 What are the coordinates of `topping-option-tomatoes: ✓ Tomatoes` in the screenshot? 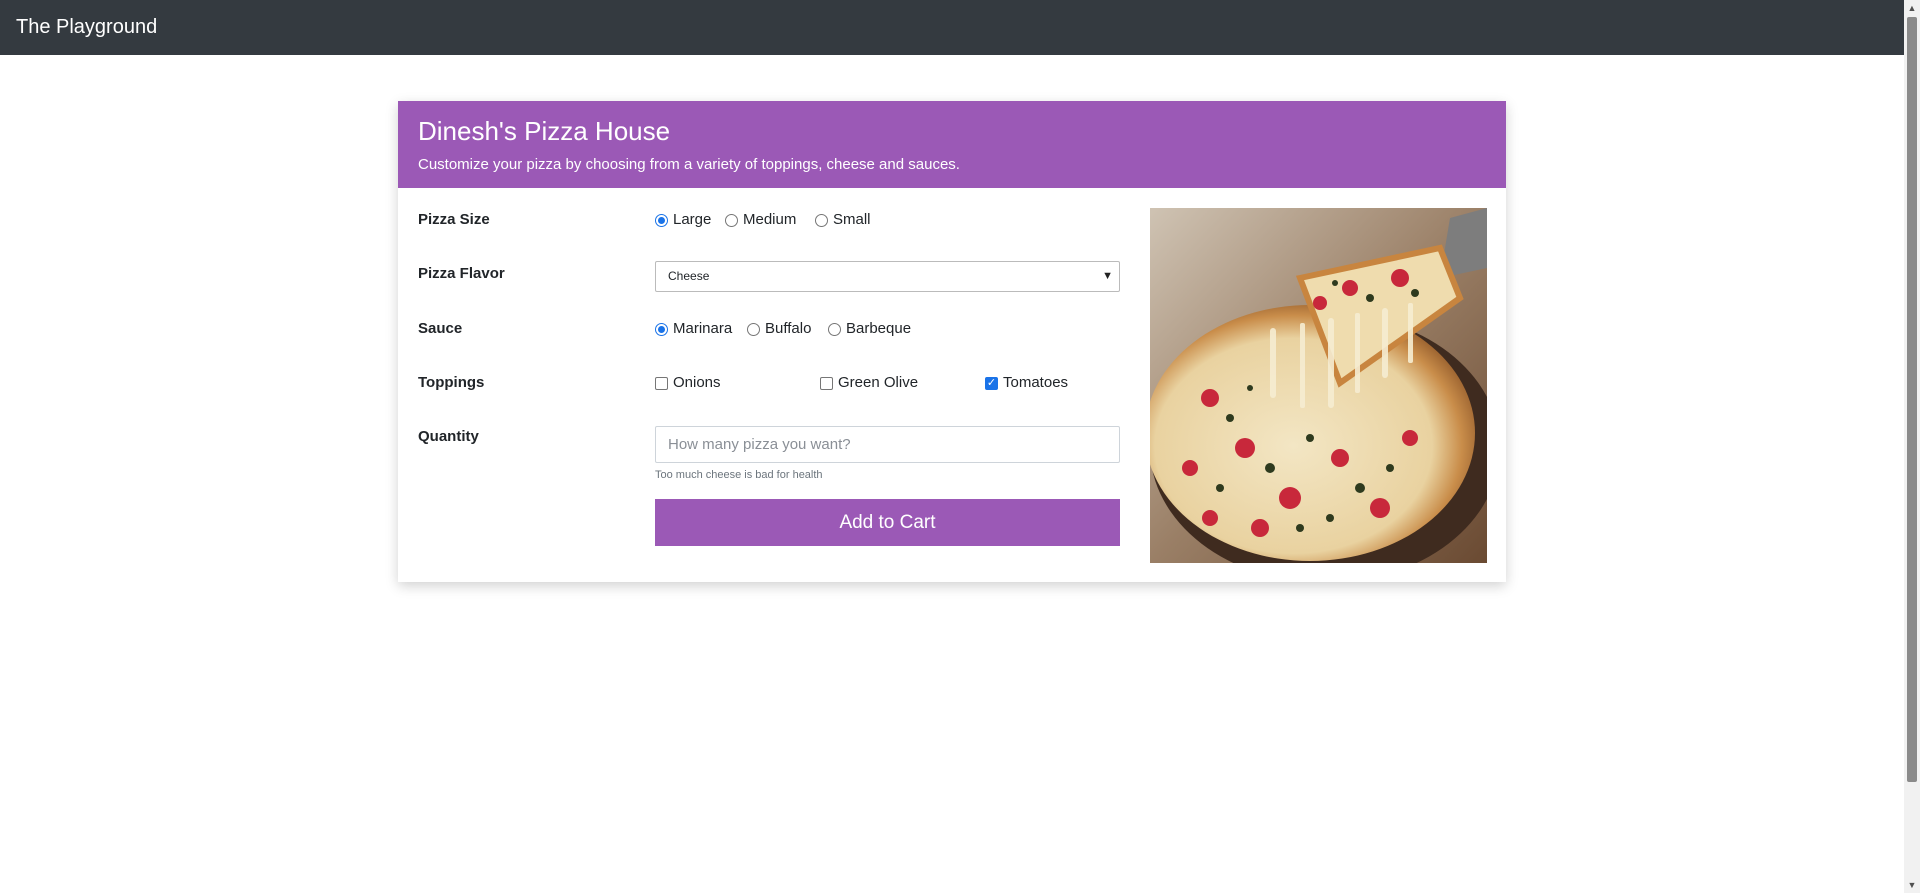 It's located at (1026, 383).